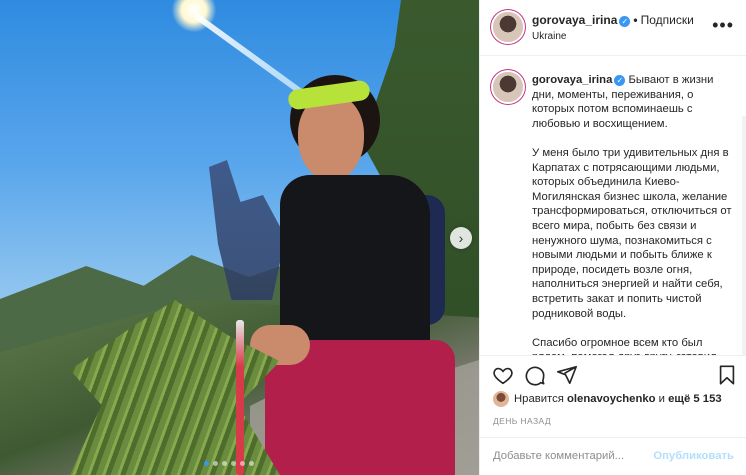 The image size is (746, 475). I want to click on header-user-line: gorovaya_irina ✓ • Подписки, so click(613, 20).